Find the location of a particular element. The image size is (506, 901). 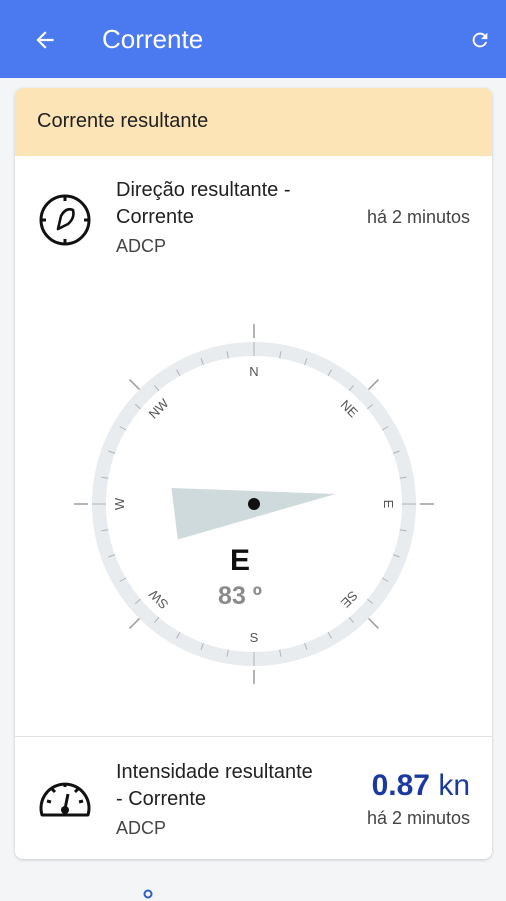

card-header-title: Corrente resultante is located at coordinates (123, 121).